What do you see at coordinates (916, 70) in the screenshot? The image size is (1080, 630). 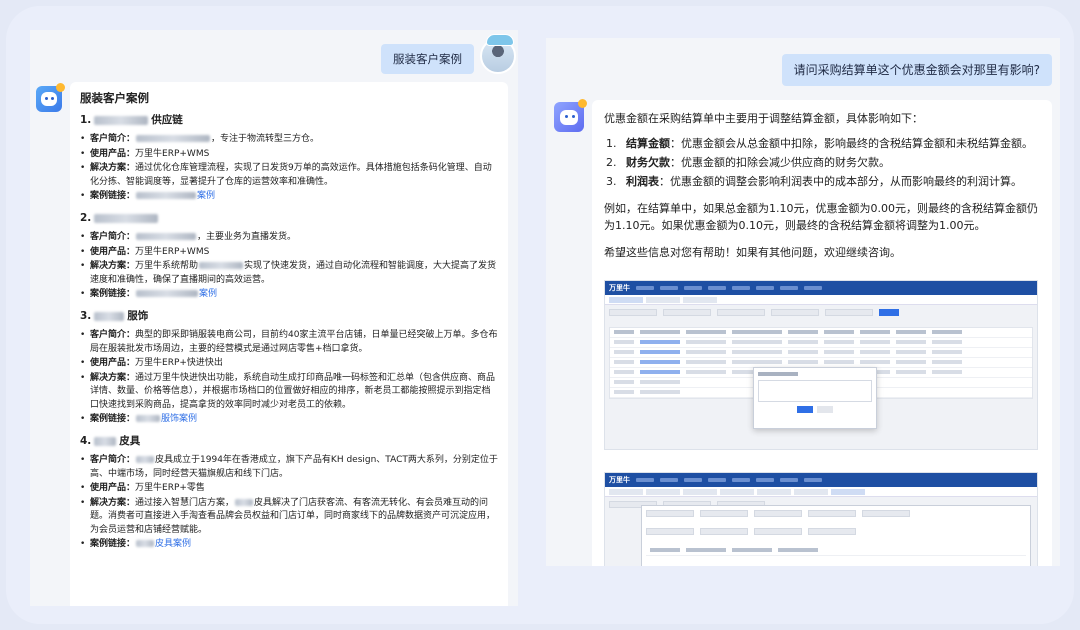 I see `user-question-bubble: 请问采购结算单这个优惠金额会对那里有影响?` at bounding box center [916, 70].